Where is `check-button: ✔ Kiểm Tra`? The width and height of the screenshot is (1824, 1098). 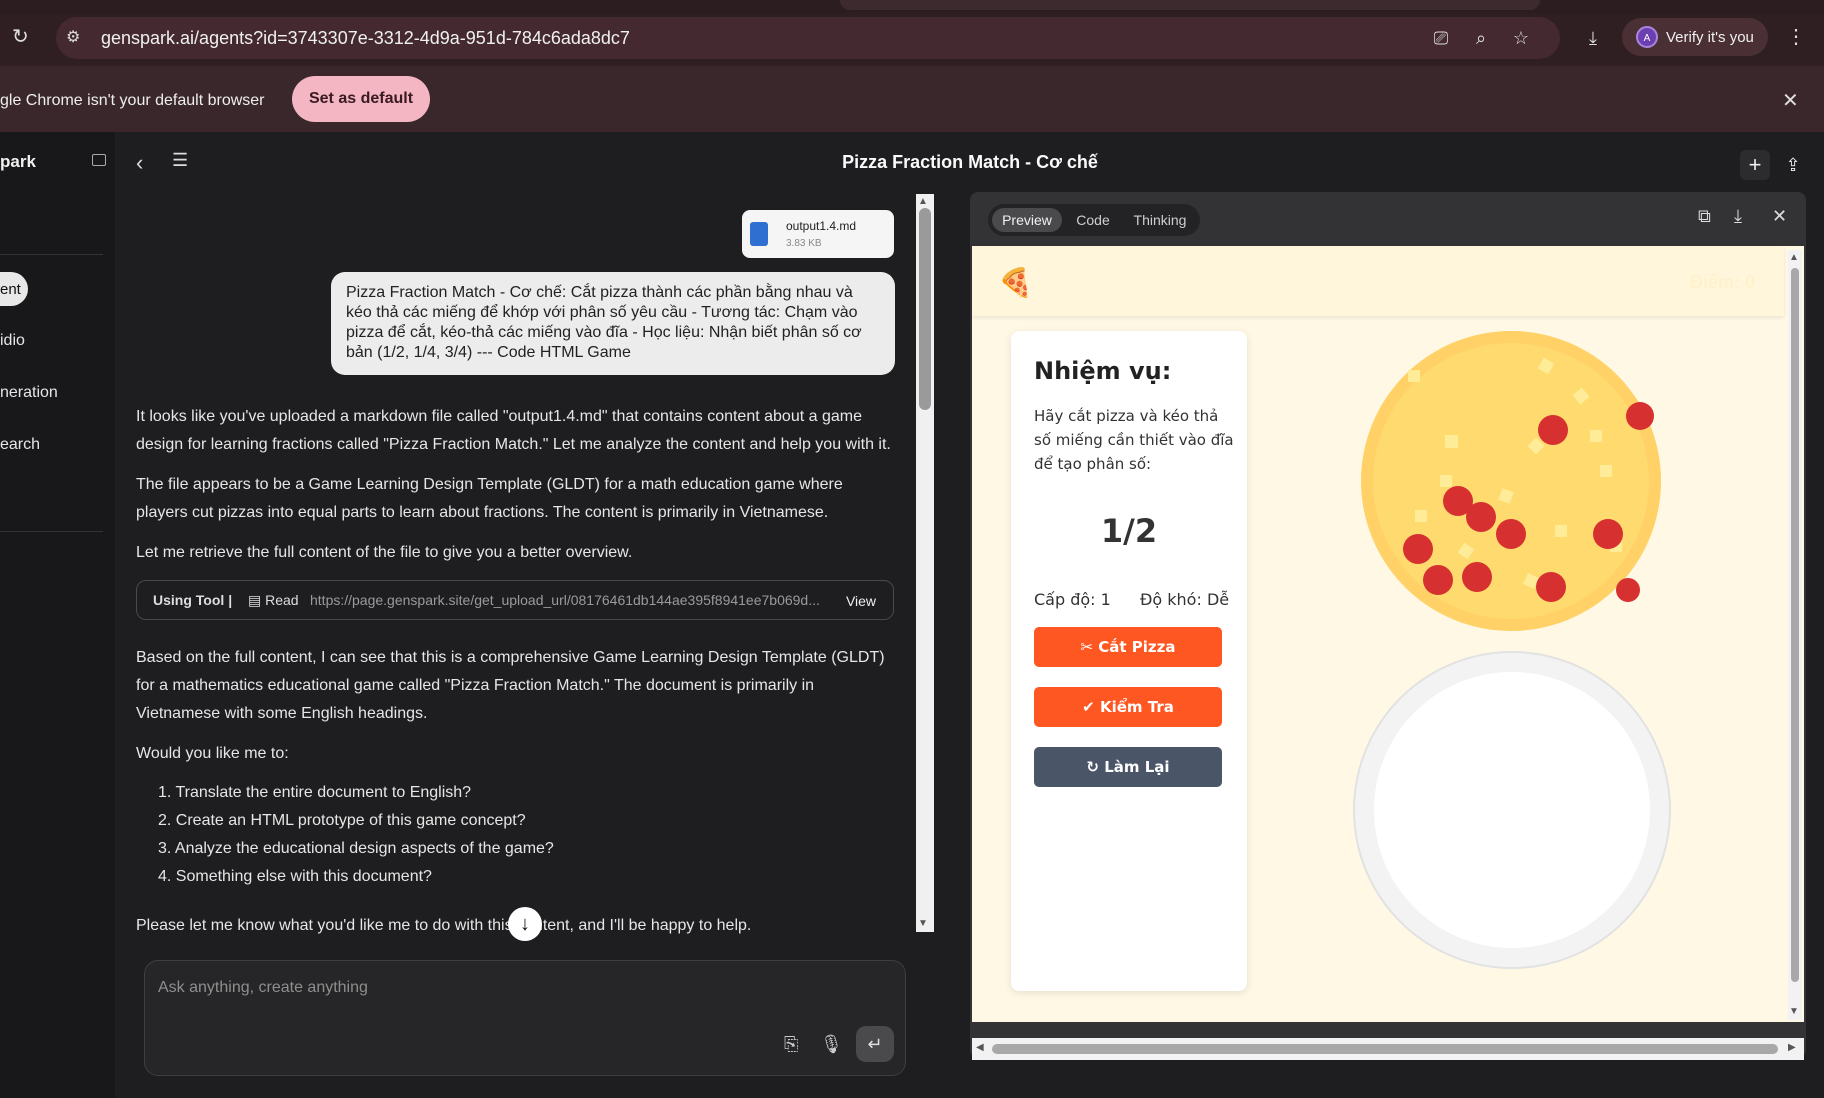
check-button: ✔ Kiểm Tra is located at coordinates (1128, 707).